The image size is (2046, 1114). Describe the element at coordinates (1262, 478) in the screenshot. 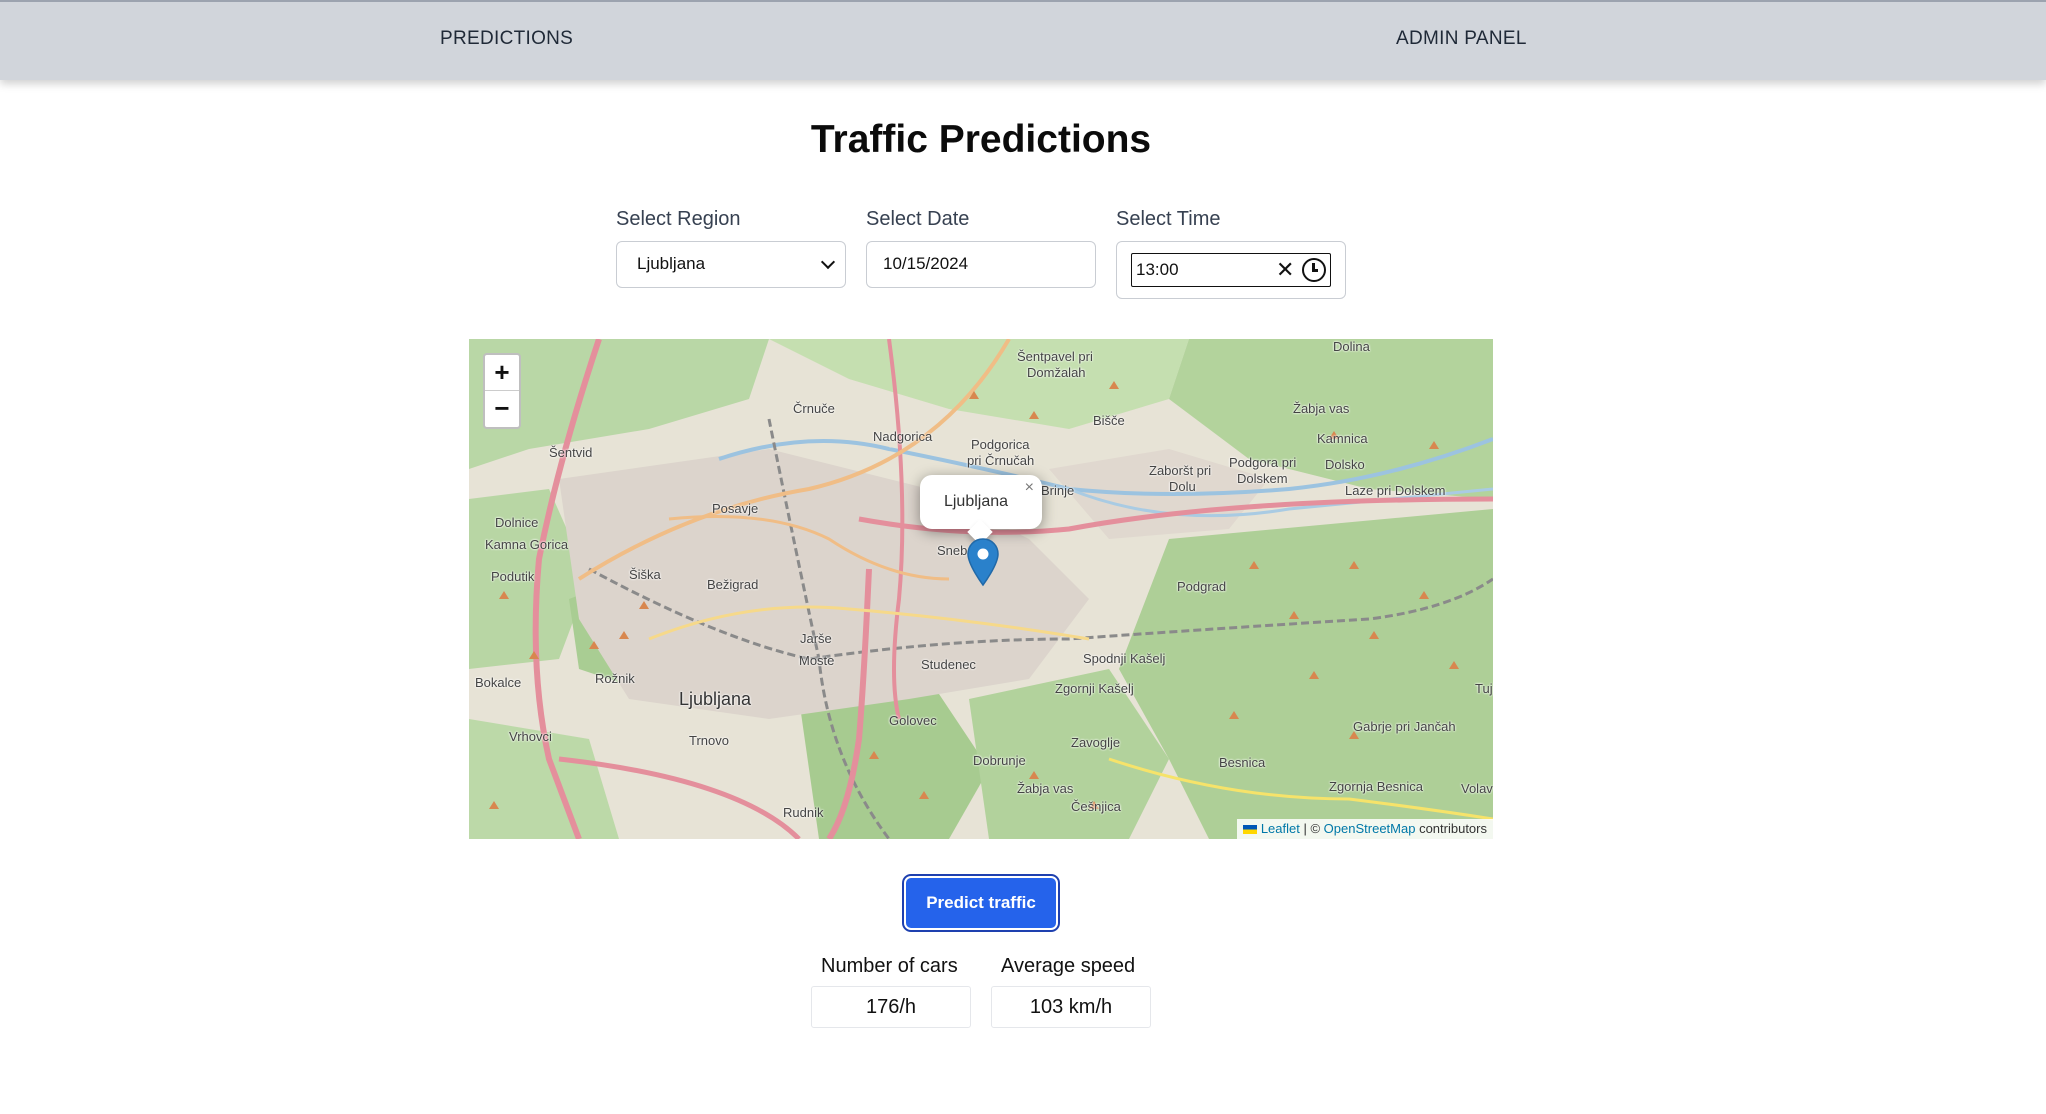

I see `map-label-dolskem: Dolskem` at that location.